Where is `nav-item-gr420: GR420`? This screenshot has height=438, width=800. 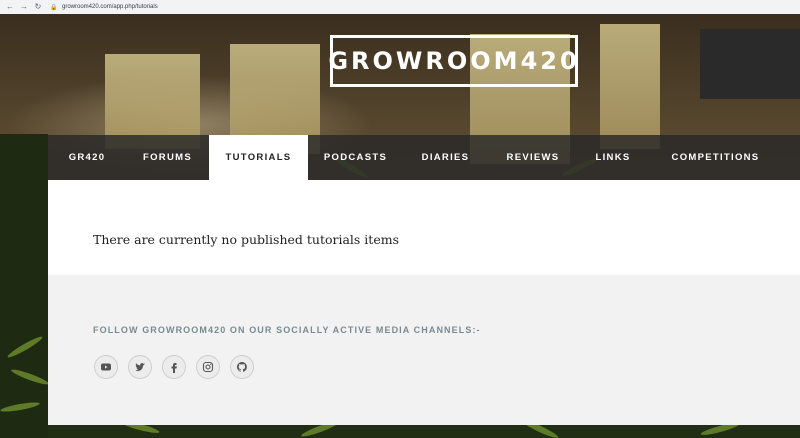
nav-item-gr420: GR420 is located at coordinates (87, 157).